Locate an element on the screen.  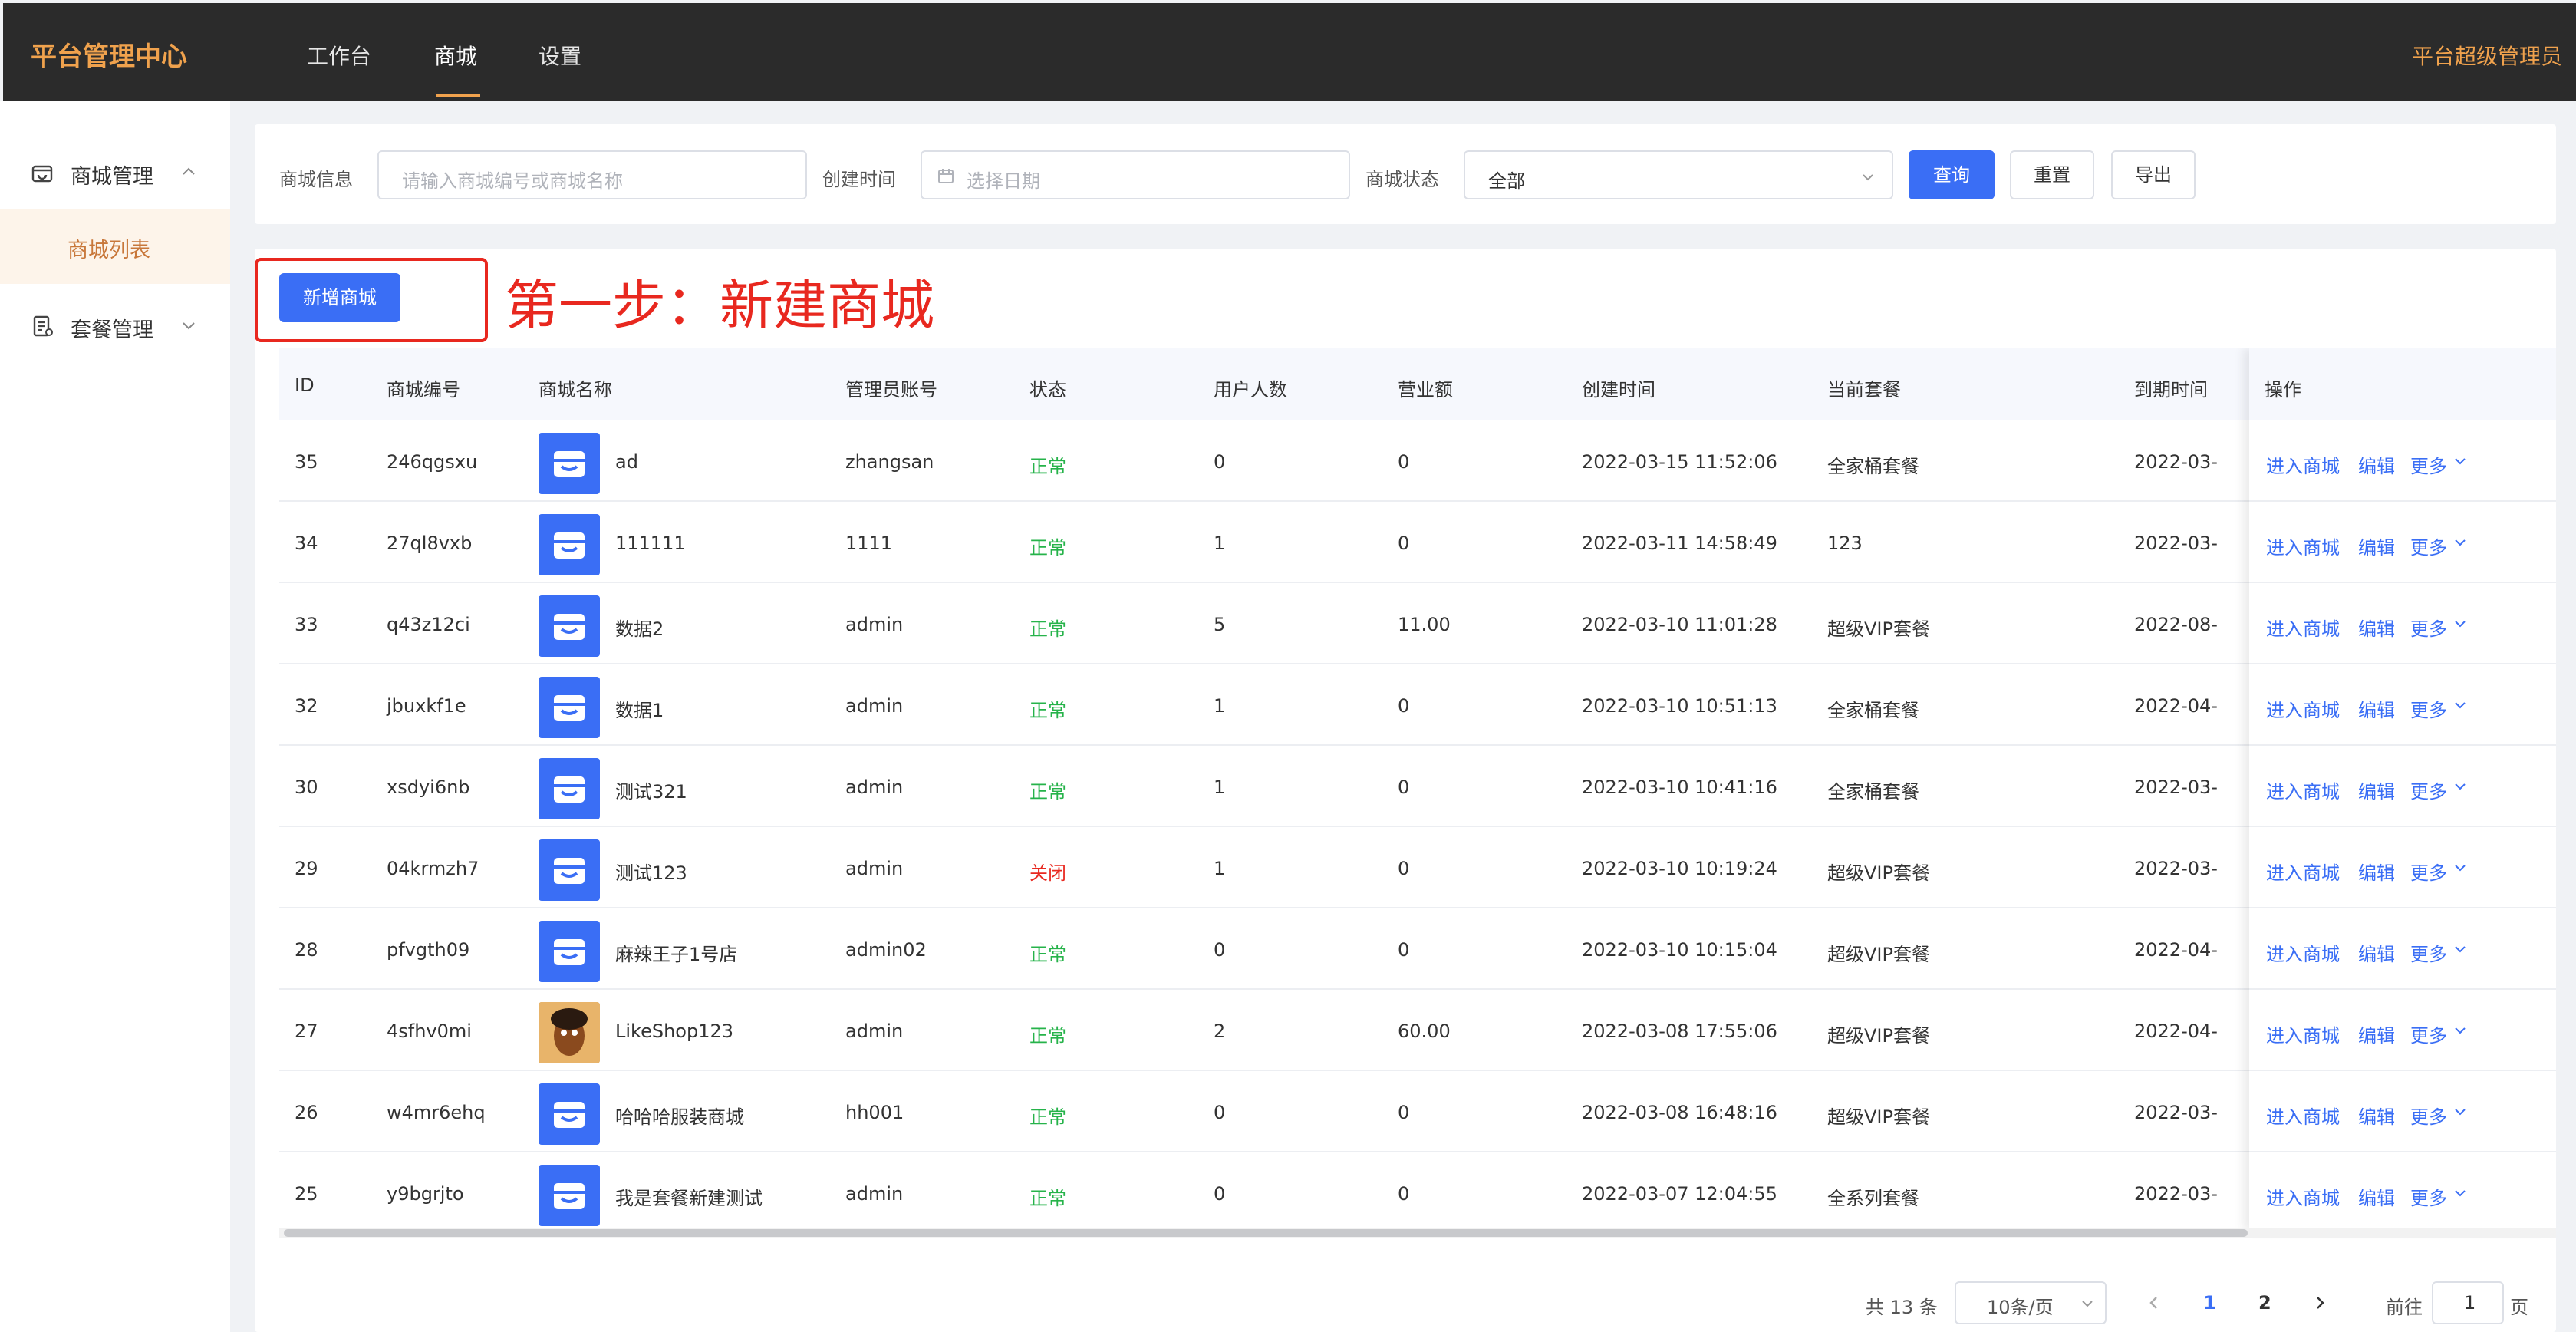
cell-code: pfvgth09 is located at coordinates (428, 950).